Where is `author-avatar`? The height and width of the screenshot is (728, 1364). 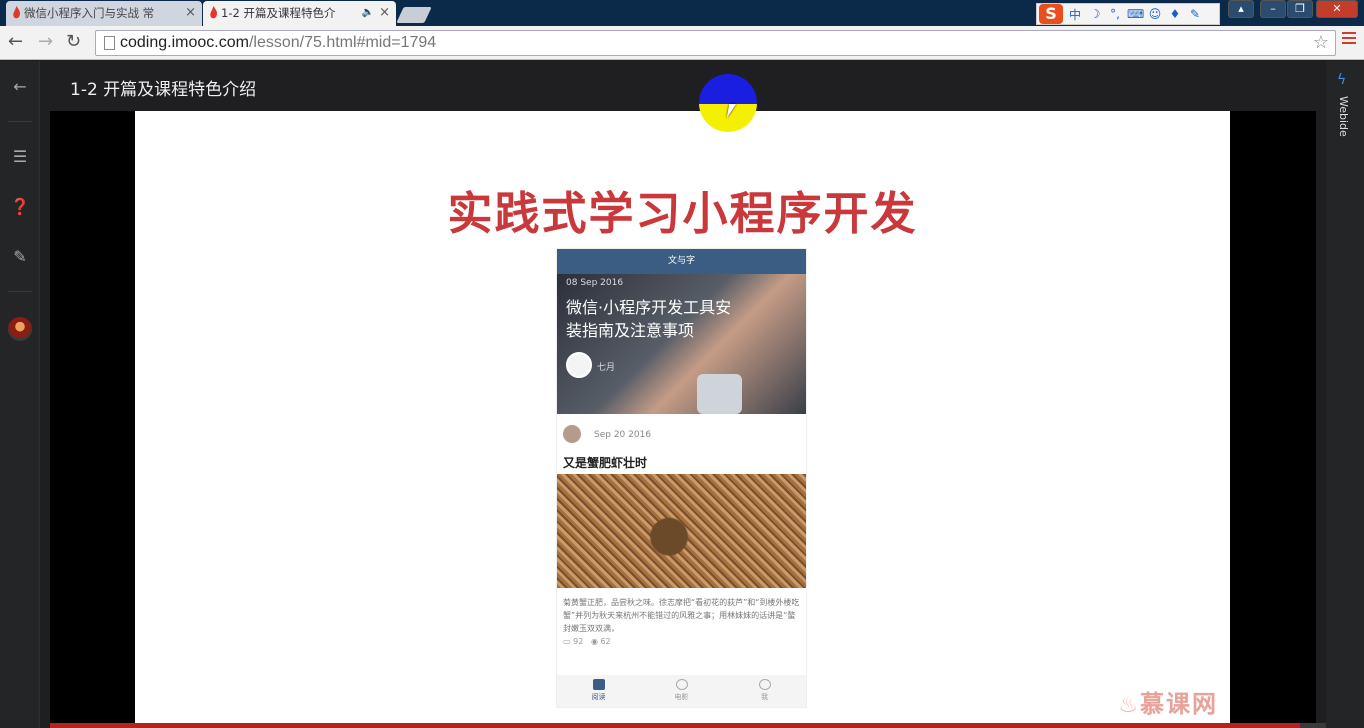 author-avatar is located at coordinates (579, 365).